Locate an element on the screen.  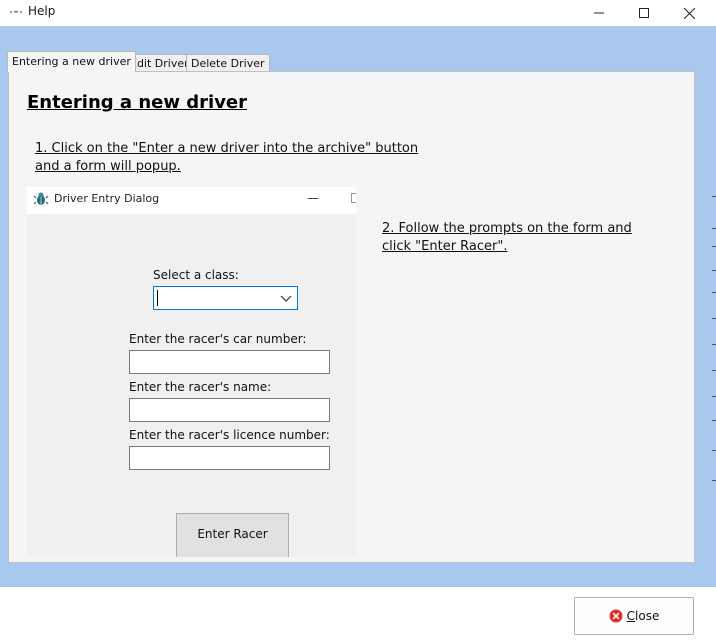
licence-number-label: Enter the racer's licence number: is located at coordinates (229, 435).